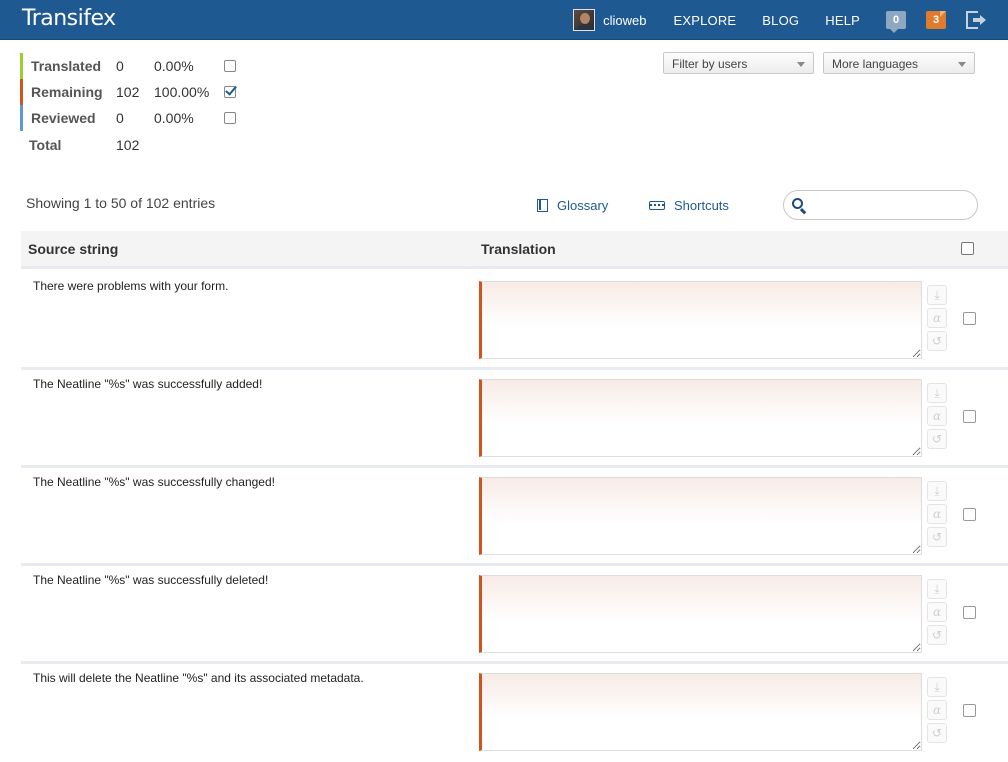 The width and height of the screenshot is (1008, 762). I want to click on search-box, so click(880, 205).